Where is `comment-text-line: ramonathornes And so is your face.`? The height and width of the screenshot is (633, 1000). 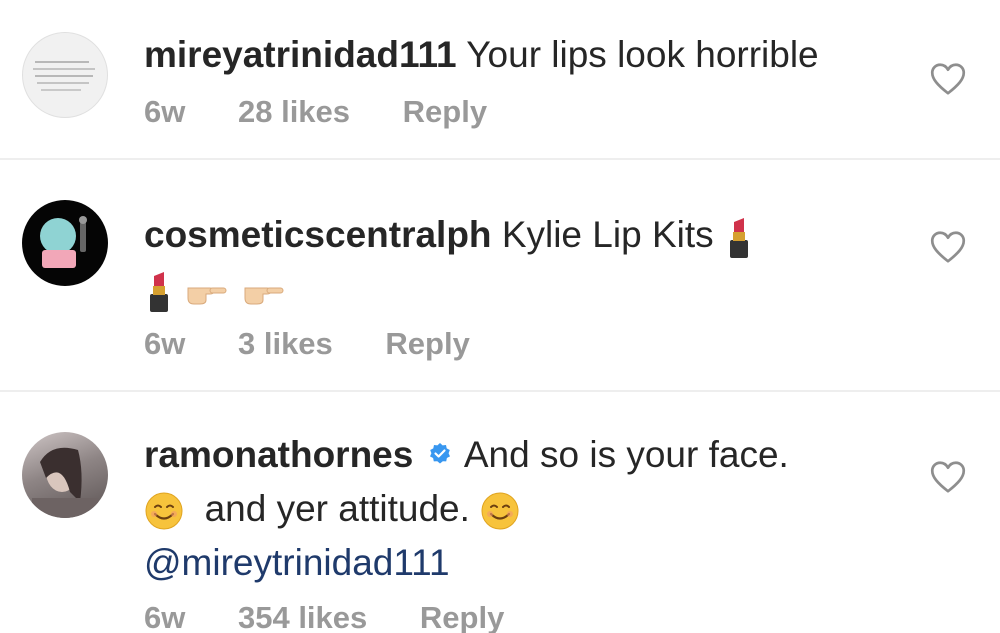
comment-text-line: ramonathornes And so is your face. is located at coordinates (527, 455).